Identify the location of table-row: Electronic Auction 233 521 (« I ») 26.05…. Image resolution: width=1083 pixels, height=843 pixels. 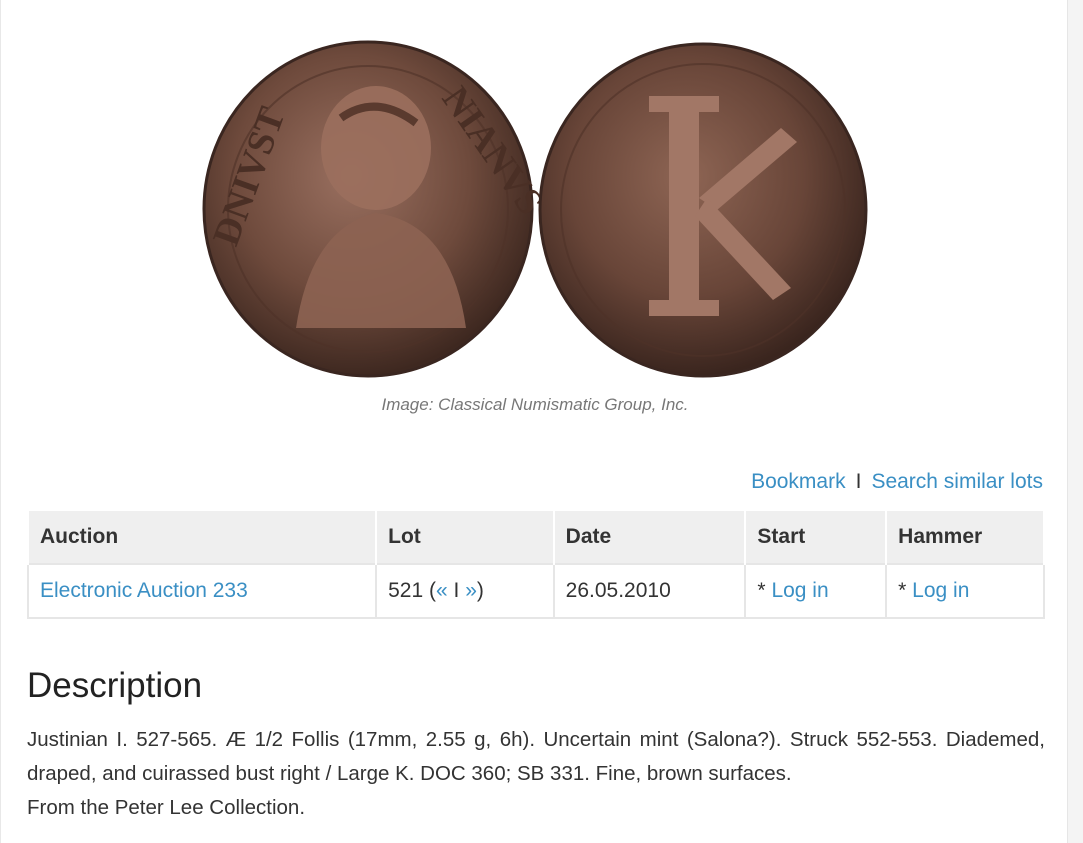
(535, 591).